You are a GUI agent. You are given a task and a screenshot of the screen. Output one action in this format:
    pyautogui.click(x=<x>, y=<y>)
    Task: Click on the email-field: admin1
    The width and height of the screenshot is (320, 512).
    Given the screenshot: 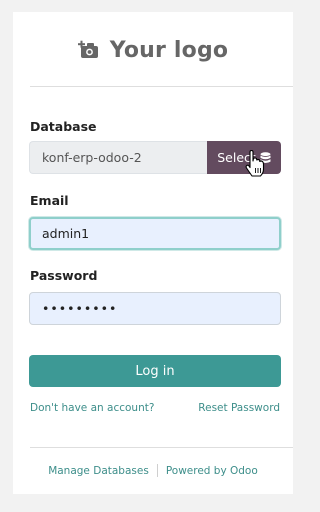 What is the action you would take?
    pyautogui.click(x=155, y=233)
    